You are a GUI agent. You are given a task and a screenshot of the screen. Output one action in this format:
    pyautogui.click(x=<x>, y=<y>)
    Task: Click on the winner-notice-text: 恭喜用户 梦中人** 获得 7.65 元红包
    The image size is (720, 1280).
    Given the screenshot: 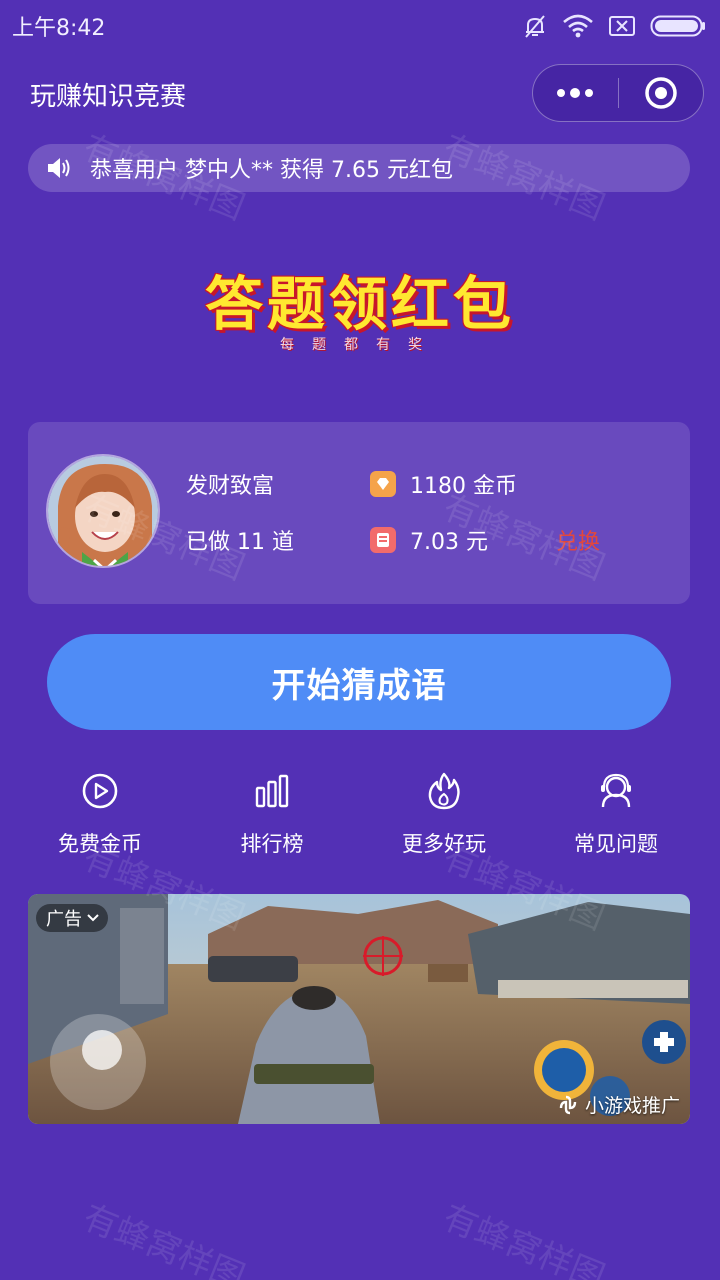 What is the action you would take?
    pyautogui.click(x=271, y=170)
    